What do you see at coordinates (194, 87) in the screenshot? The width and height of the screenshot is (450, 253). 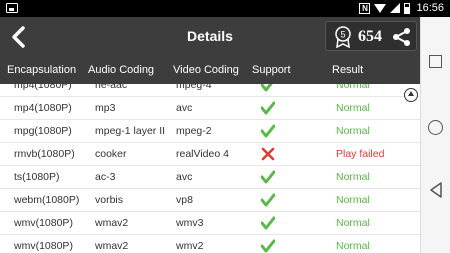 I see `video-coding-cell: mpeg-4` at bounding box center [194, 87].